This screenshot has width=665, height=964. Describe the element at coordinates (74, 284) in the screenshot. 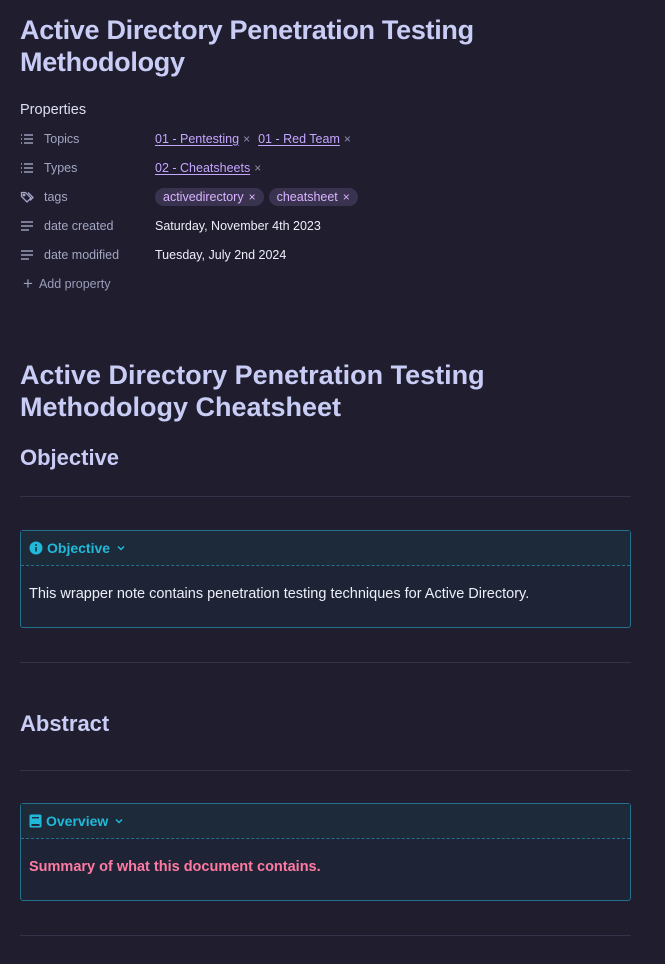

I see `add-property-label: Add property` at that location.